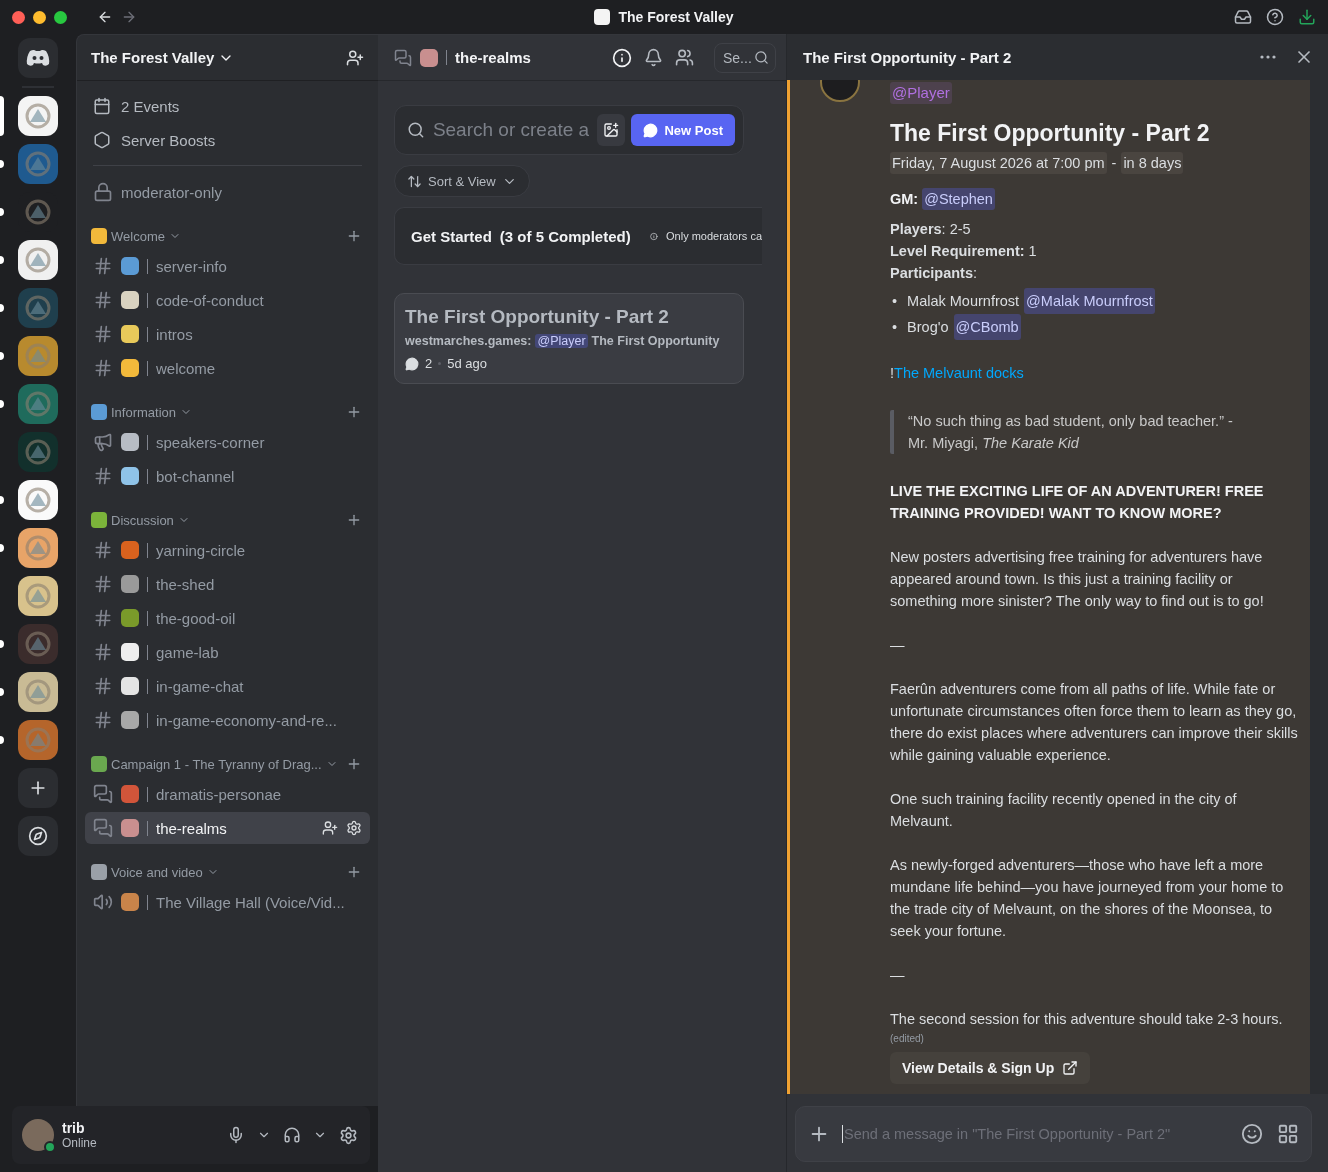 The image size is (1328, 1172). Describe the element at coordinates (987, 327) in the screenshot. I see `mention: @CBomb` at that location.